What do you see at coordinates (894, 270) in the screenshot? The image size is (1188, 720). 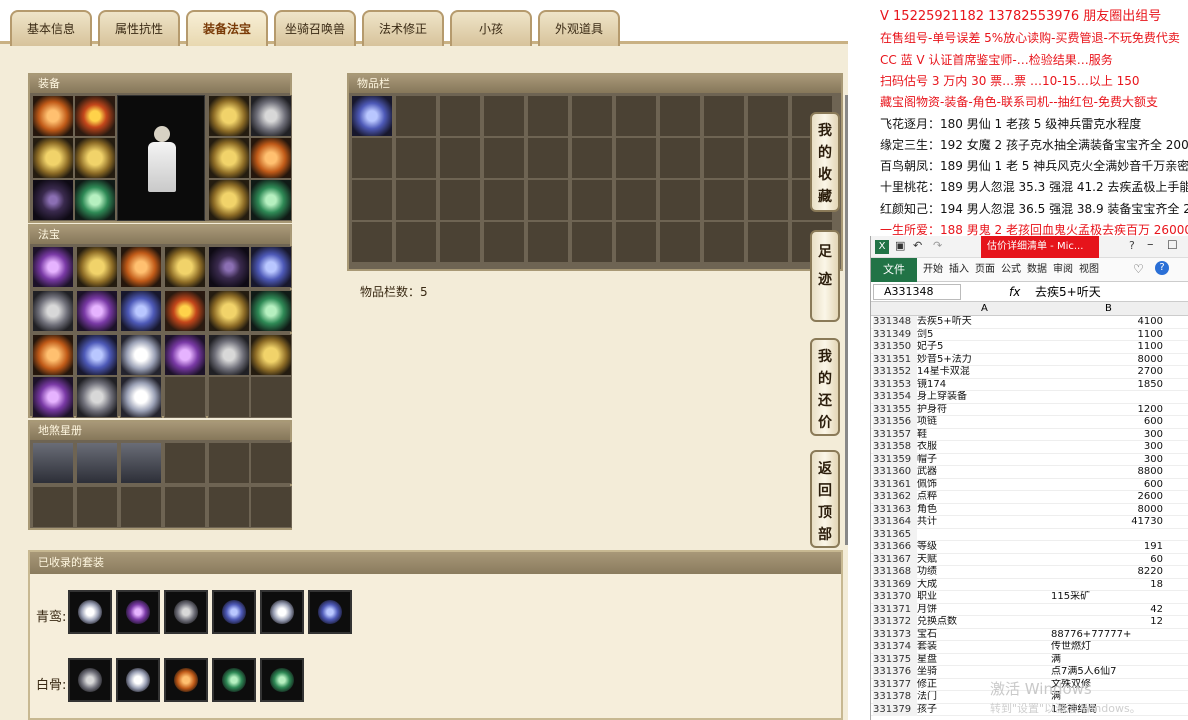 I see `file-tab: 文件` at bounding box center [894, 270].